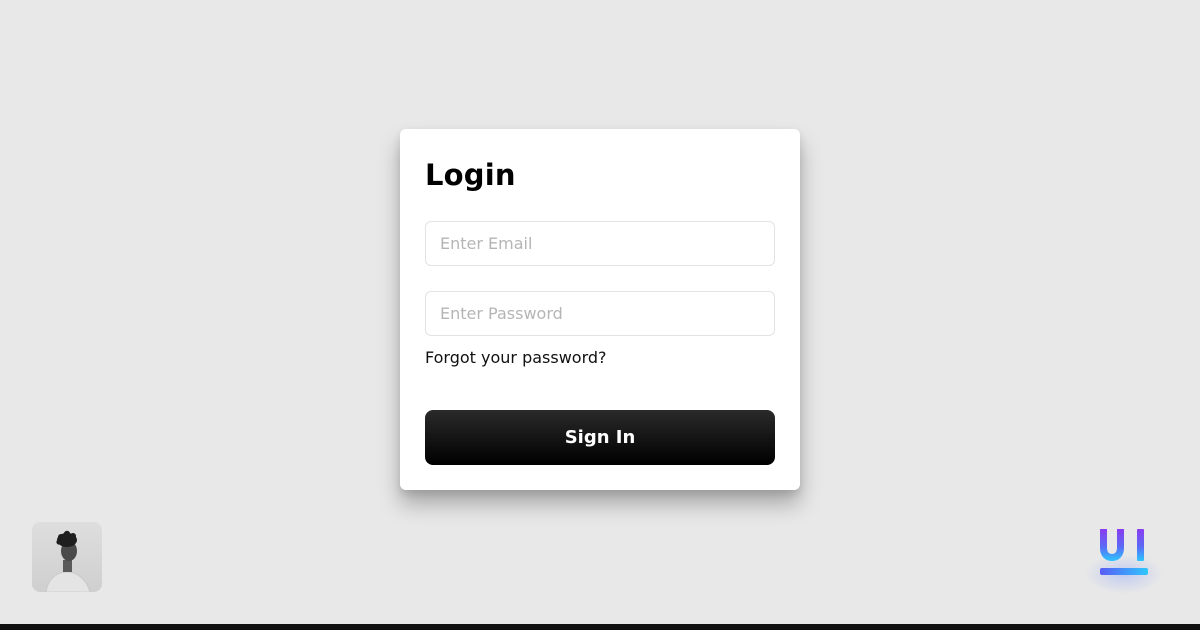 Image resolution: width=1200 pixels, height=630 pixels. Describe the element at coordinates (600, 437) in the screenshot. I see `sign-in-button: Sign In` at that location.